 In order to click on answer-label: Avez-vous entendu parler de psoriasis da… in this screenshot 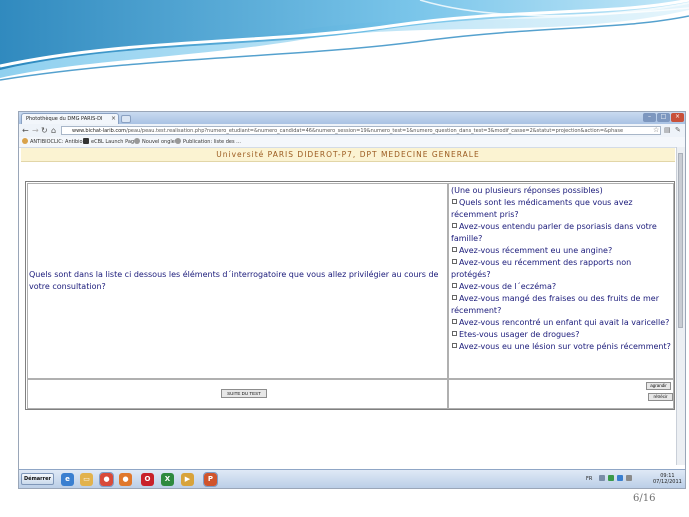, I will do `click(554, 232)`.